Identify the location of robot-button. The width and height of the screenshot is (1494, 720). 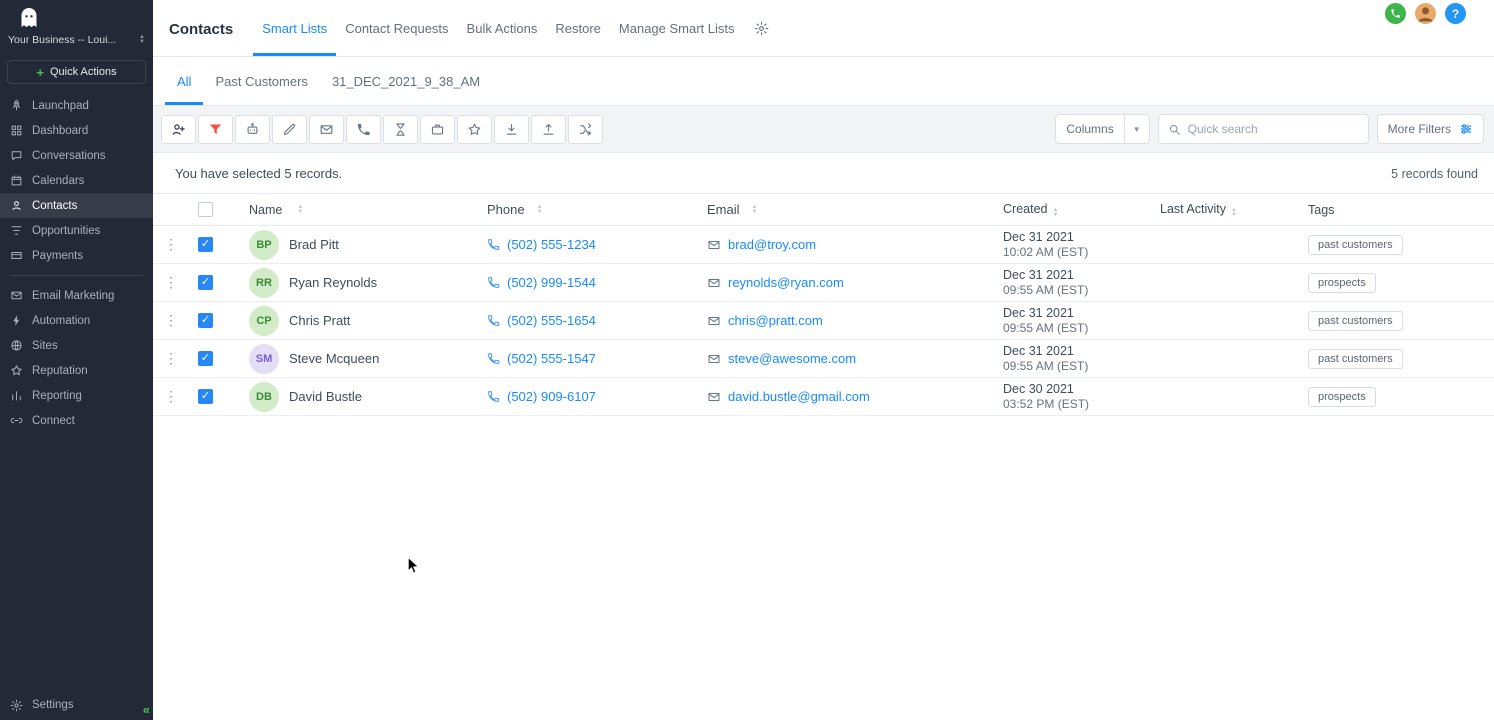
(252, 129).